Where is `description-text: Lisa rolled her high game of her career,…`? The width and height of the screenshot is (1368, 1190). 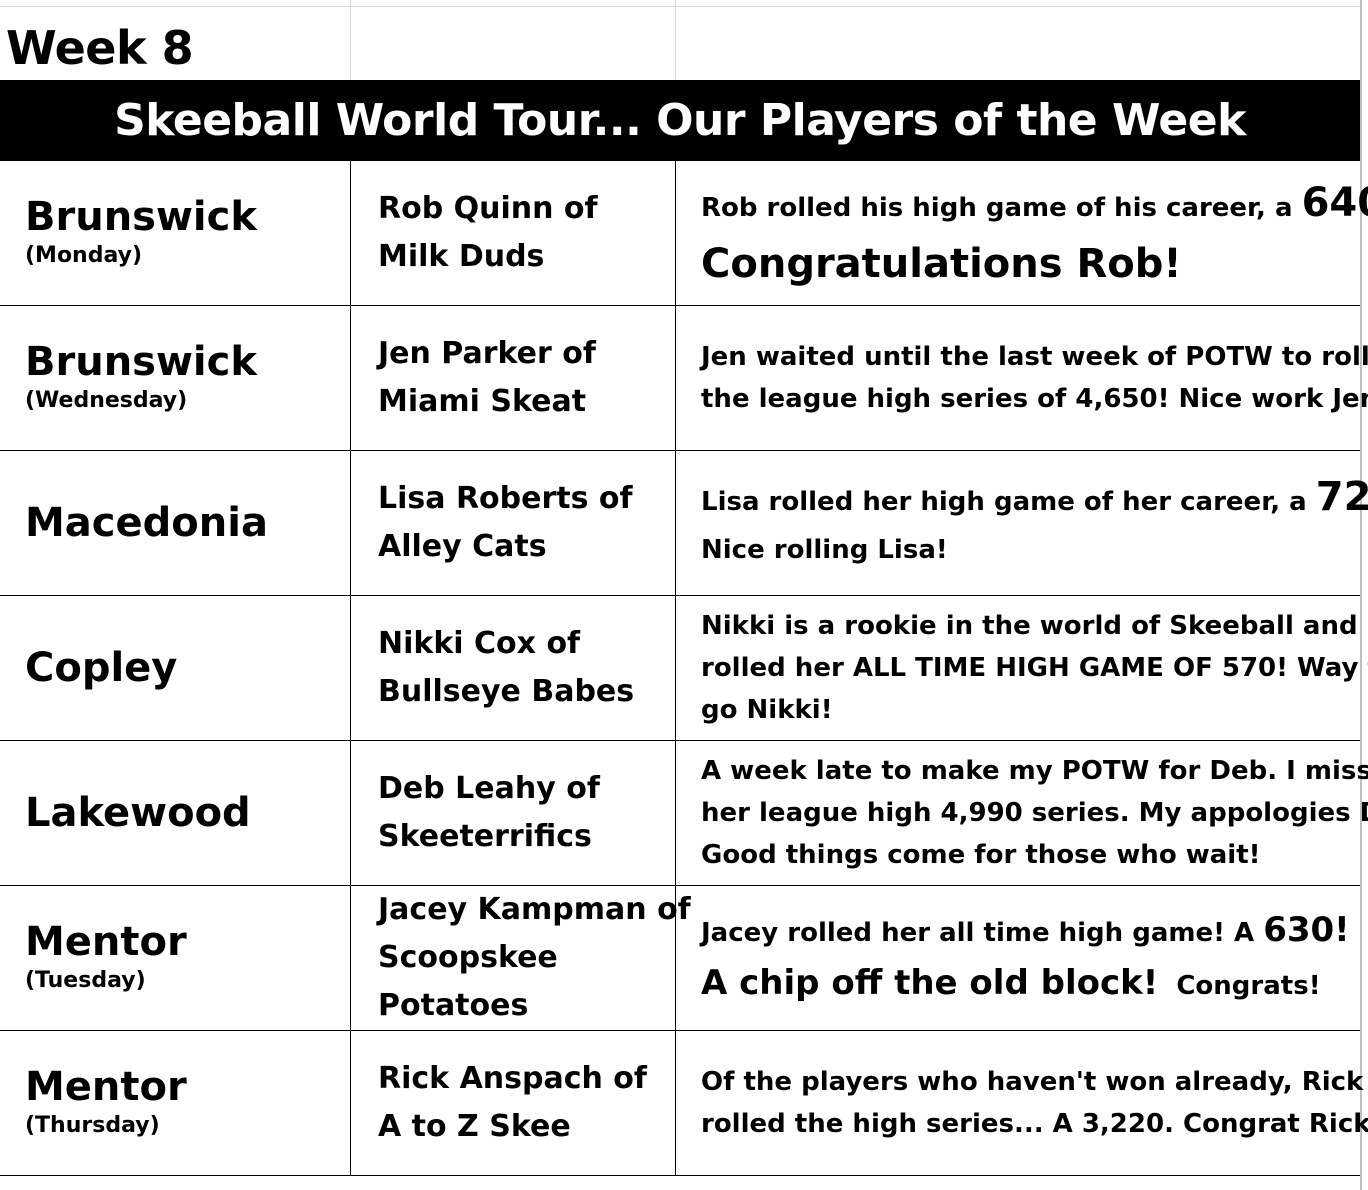 description-text: Lisa rolled her high game of her career,… is located at coordinates (1008, 501).